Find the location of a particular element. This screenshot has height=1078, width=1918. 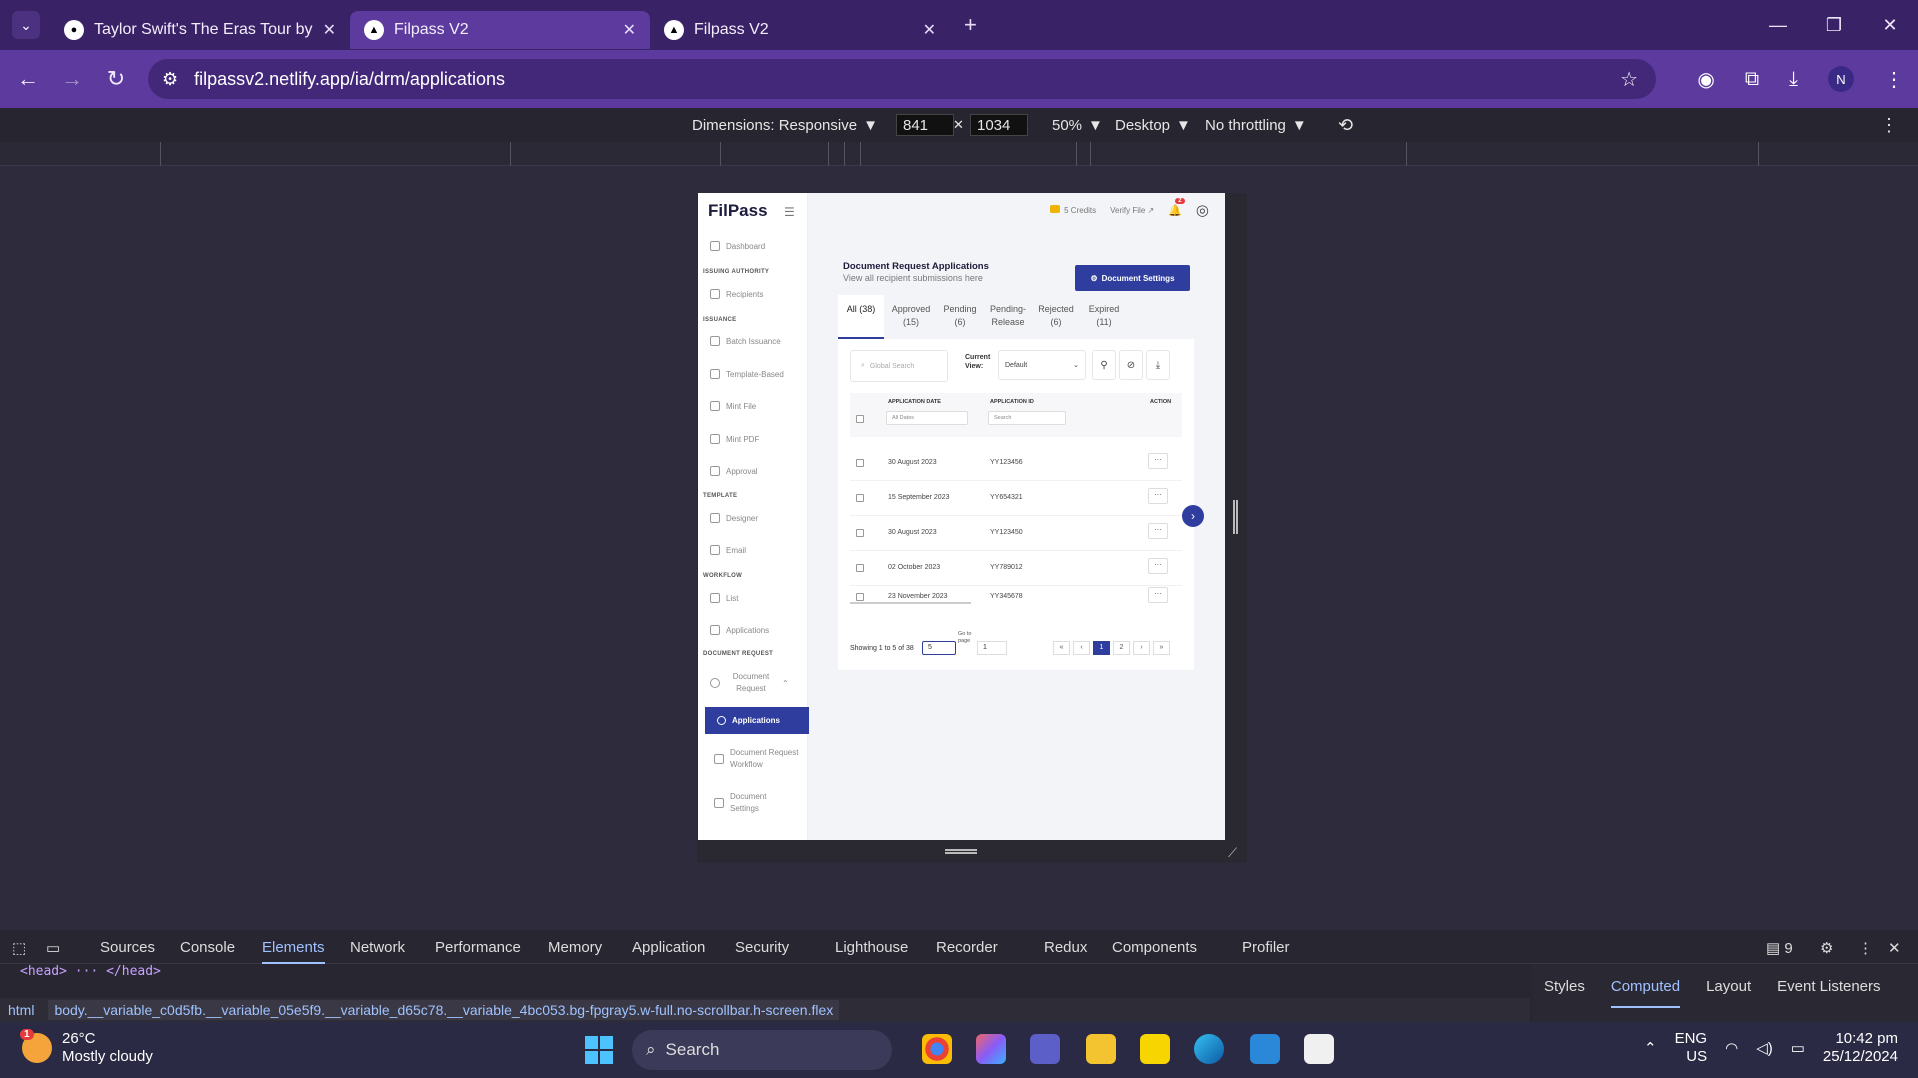

prev-page-button: ‹ is located at coordinates (1081, 648).